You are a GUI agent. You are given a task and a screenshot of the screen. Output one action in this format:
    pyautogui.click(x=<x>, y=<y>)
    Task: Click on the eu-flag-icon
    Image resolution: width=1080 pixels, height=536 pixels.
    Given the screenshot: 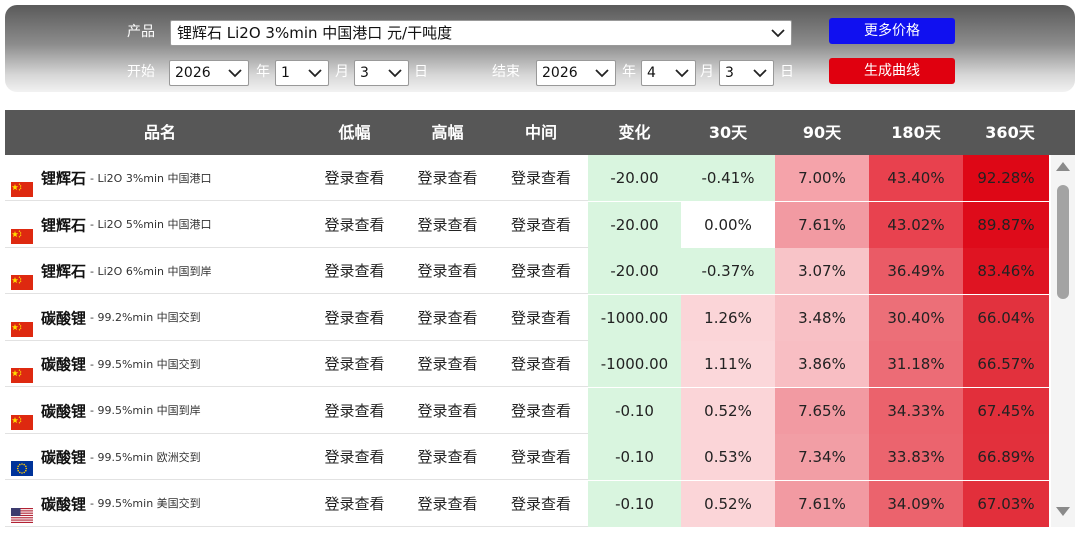 What is the action you would take?
    pyautogui.click(x=22, y=462)
    